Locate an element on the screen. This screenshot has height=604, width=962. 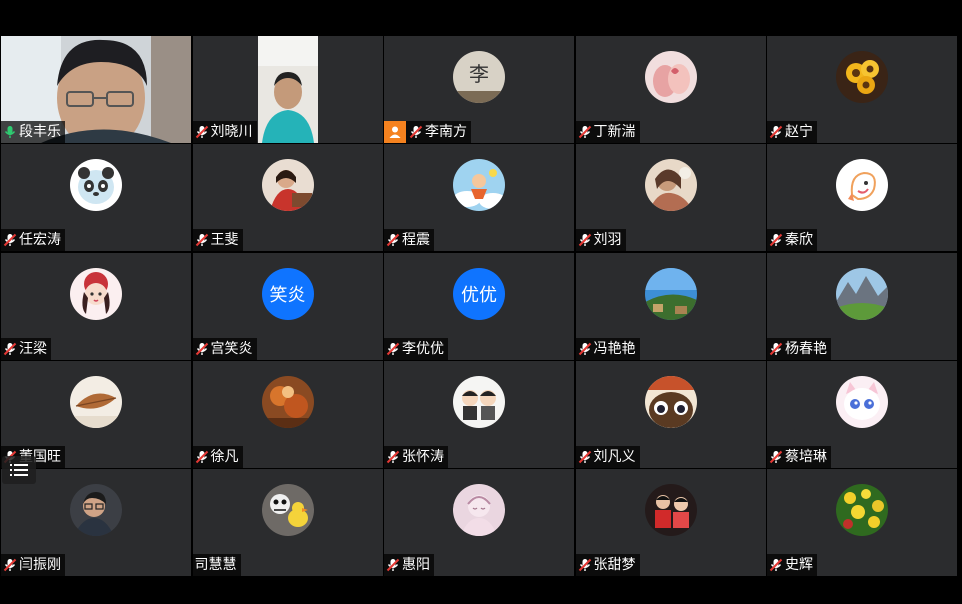
participant-tile: 秦欣 is located at coordinates (862, 198).